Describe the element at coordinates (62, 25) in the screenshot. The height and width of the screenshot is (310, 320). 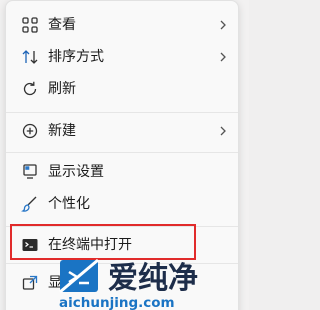
I see `menu-item-label: 查看` at that location.